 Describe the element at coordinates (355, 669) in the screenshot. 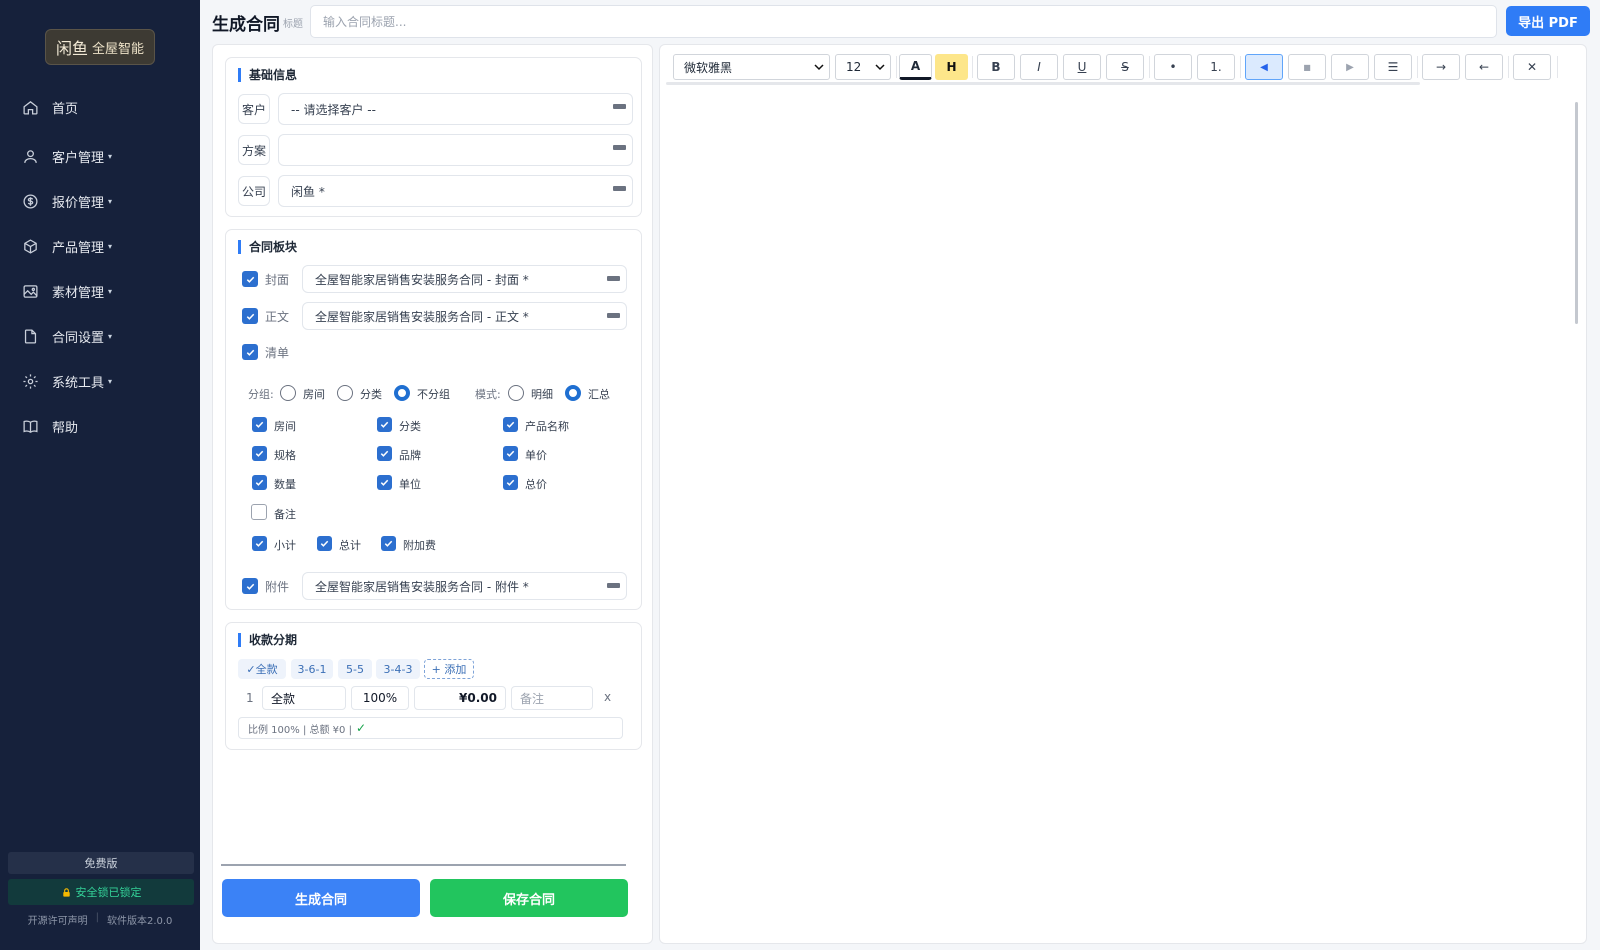

I see `preset-5-5: 5-5` at that location.